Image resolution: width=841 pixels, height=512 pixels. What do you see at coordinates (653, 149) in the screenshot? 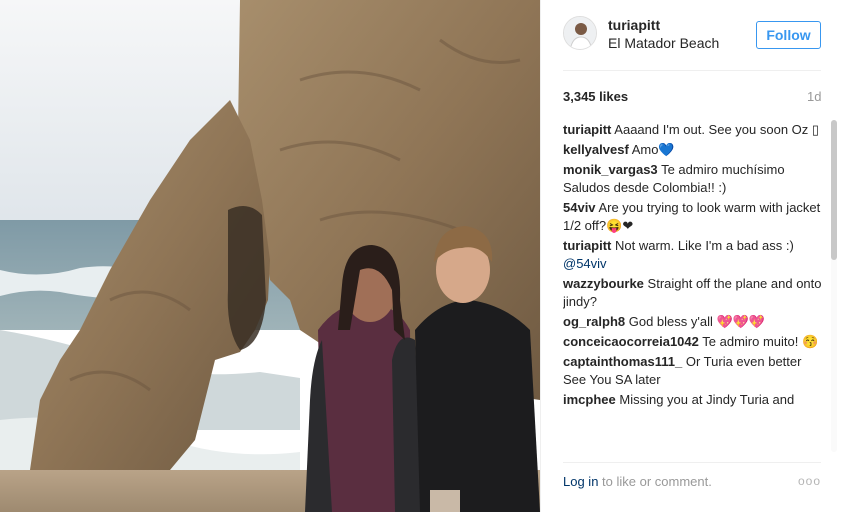
I see `comment-text: Amo💙` at bounding box center [653, 149].